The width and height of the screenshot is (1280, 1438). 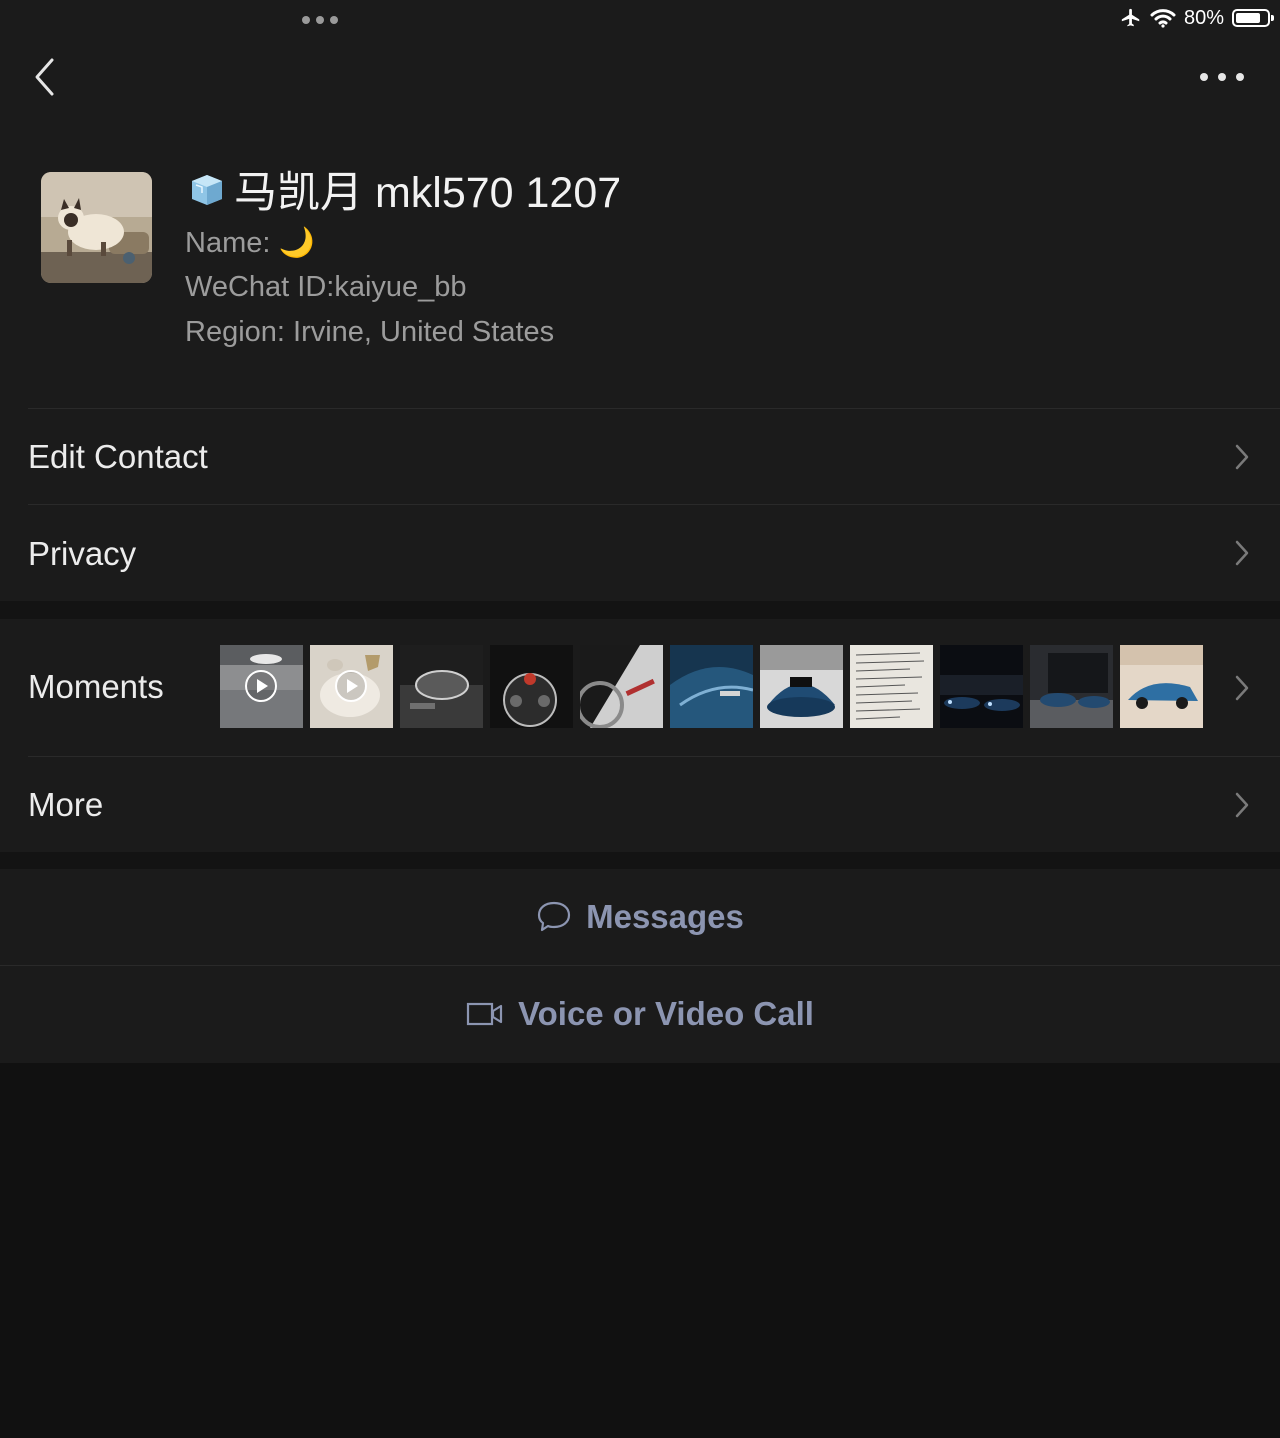 What do you see at coordinates (640, 804) in the screenshot?
I see `more-row: More` at bounding box center [640, 804].